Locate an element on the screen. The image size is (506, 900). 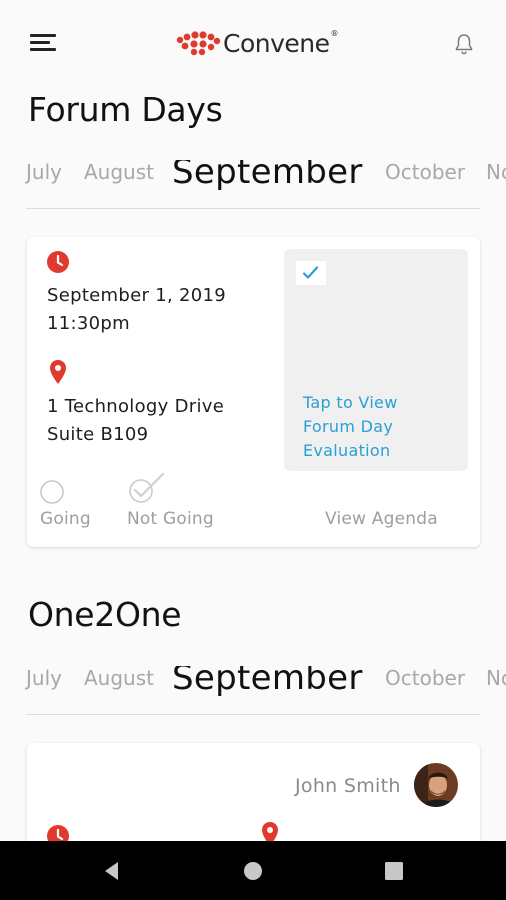
address-line-2: Suite B109 is located at coordinates (98, 434).